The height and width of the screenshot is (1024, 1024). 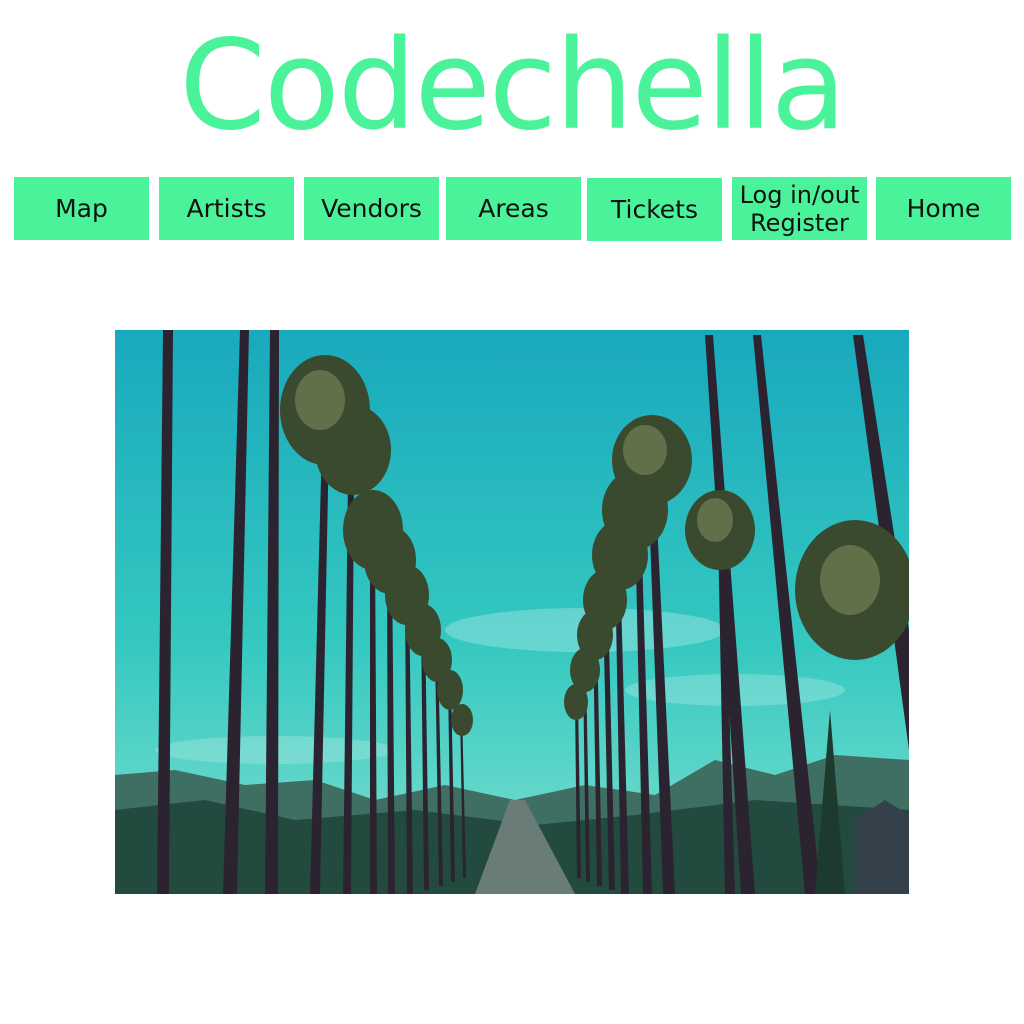 I want to click on nav-map-label: Map, so click(x=81, y=208).